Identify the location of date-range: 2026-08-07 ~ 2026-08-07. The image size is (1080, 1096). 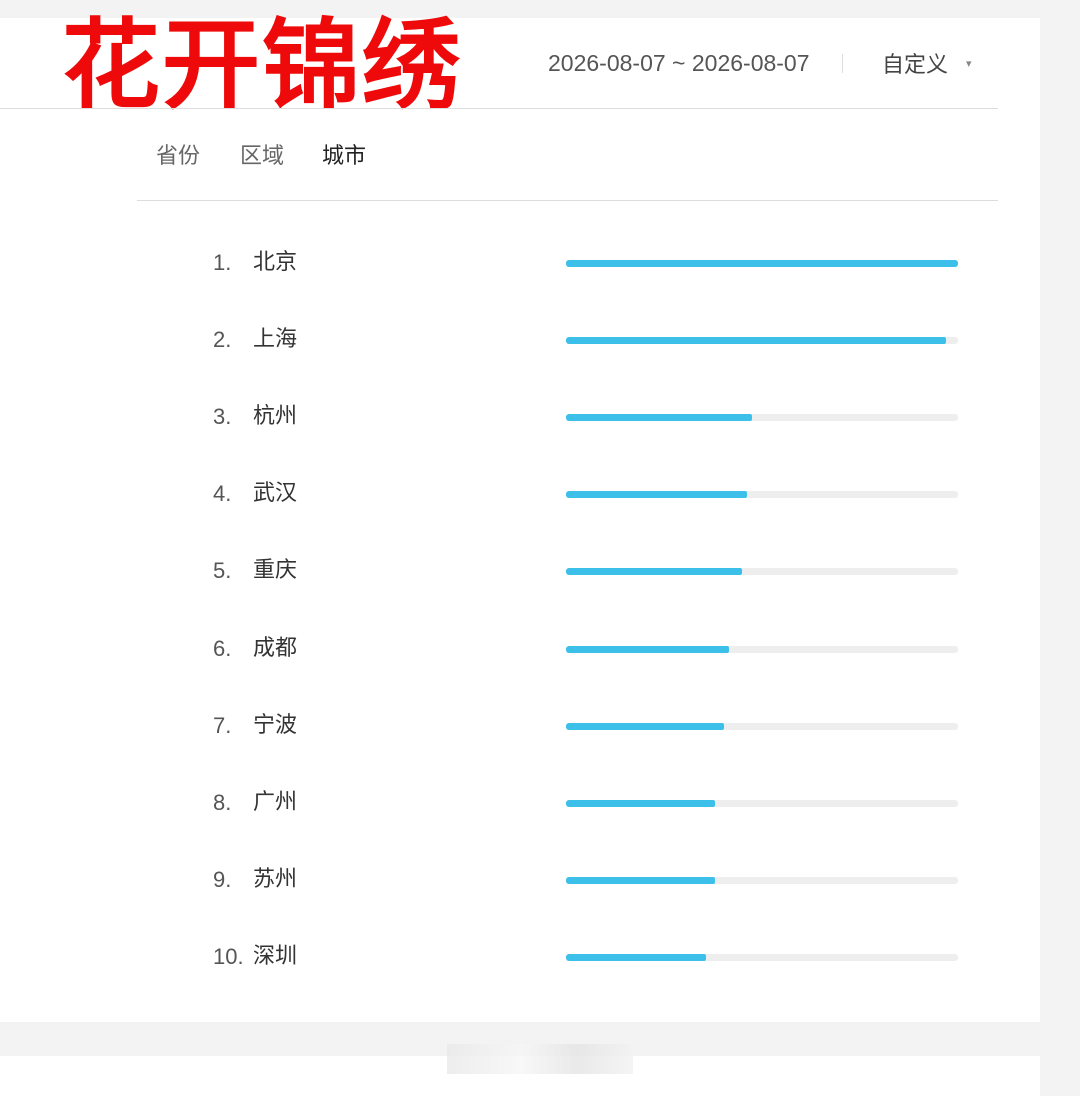
(679, 63).